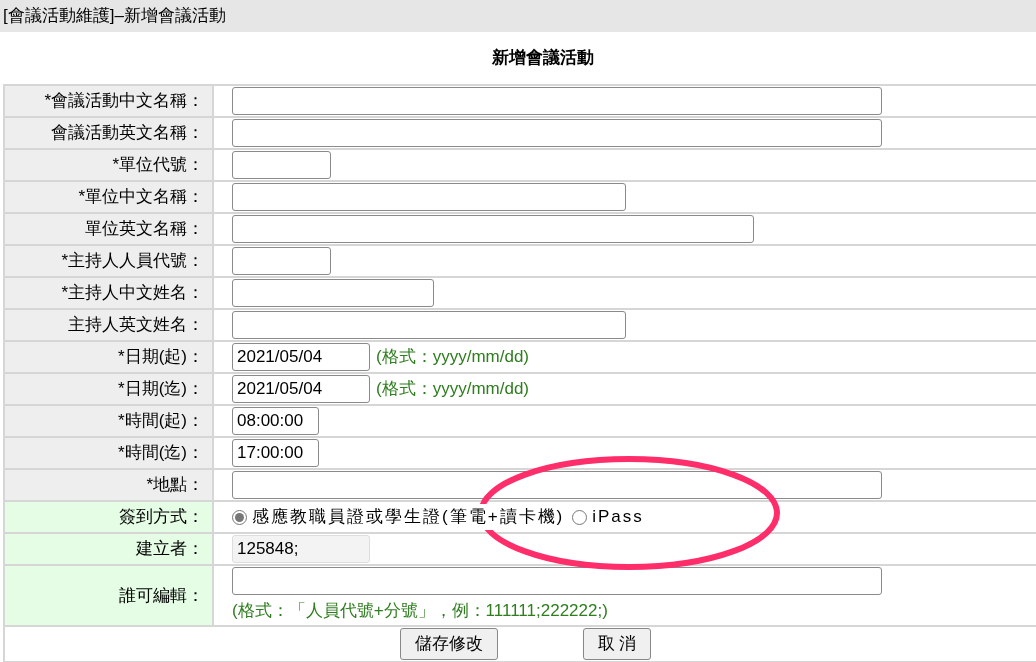 The width and height of the screenshot is (1036, 662). What do you see at coordinates (518, 16) in the screenshot?
I see `title-bar: [會議活動維護]–新增會議活動` at bounding box center [518, 16].